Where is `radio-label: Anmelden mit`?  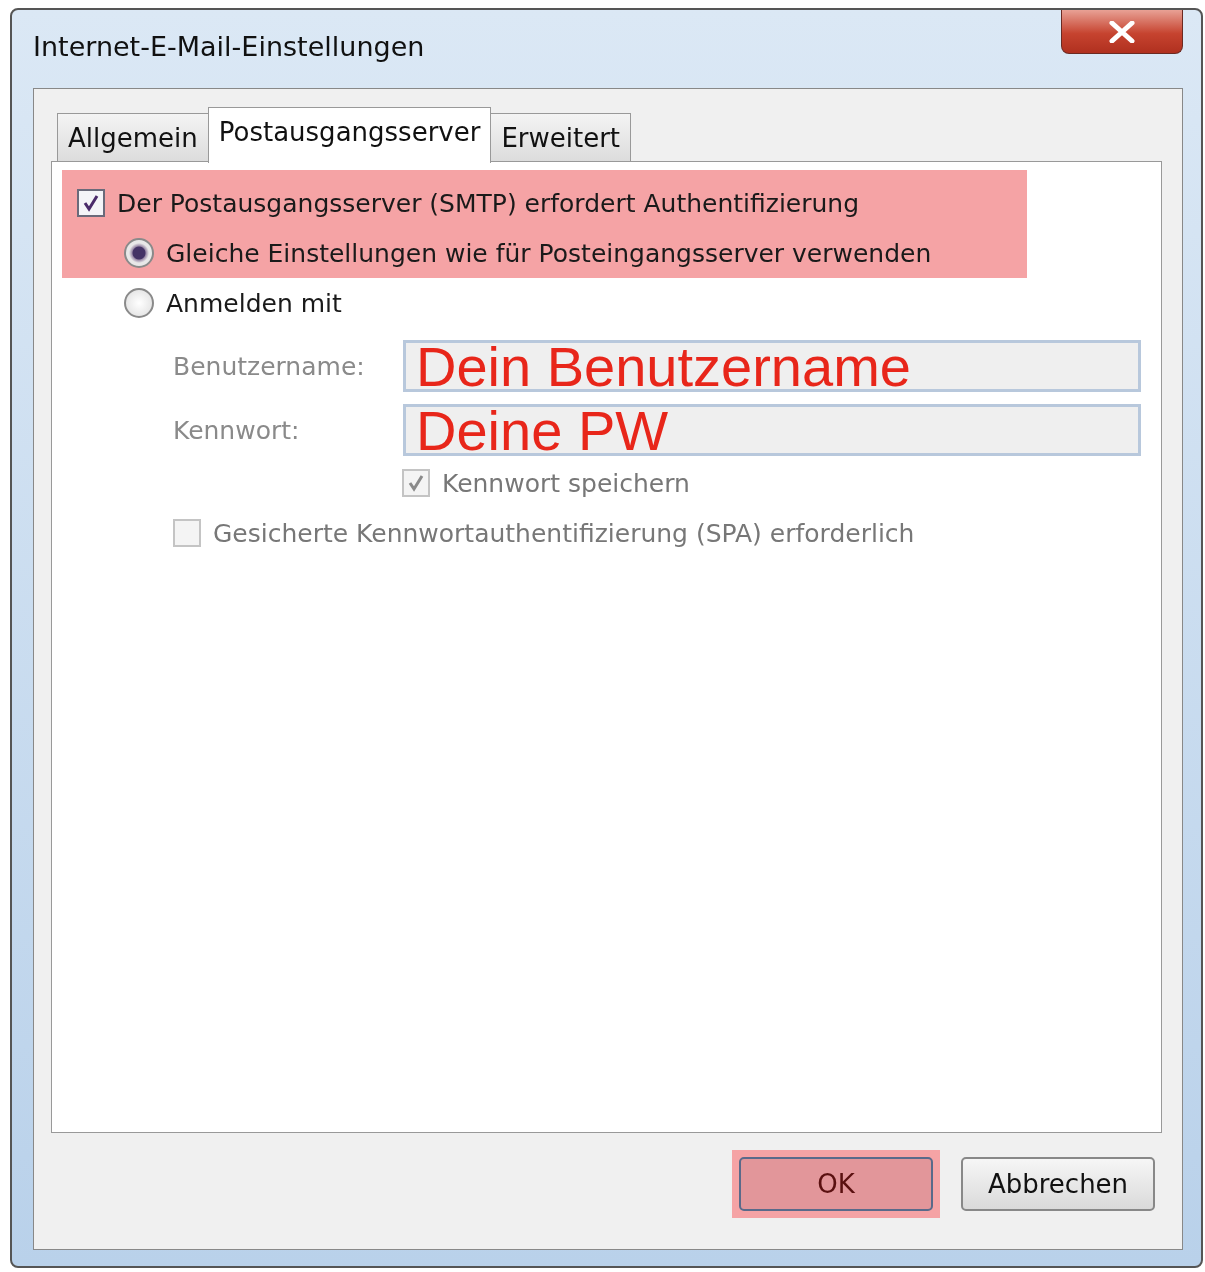
radio-label: Anmelden mit is located at coordinates (254, 303).